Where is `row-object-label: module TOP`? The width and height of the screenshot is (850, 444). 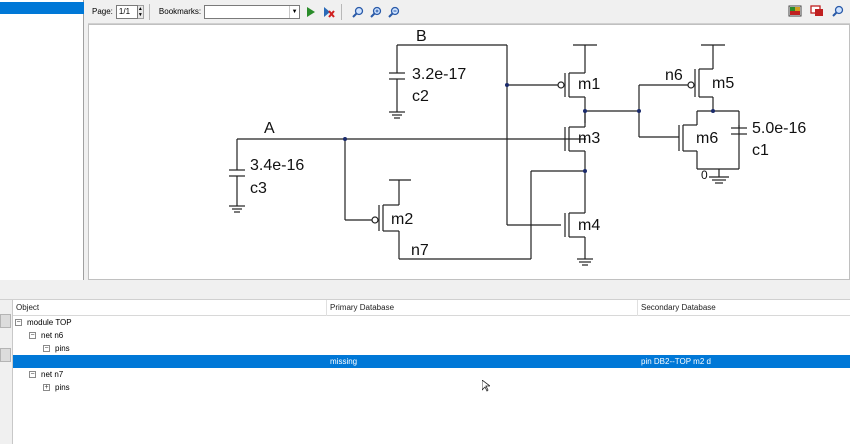 row-object-label: module TOP is located at coordinates (49, 322).